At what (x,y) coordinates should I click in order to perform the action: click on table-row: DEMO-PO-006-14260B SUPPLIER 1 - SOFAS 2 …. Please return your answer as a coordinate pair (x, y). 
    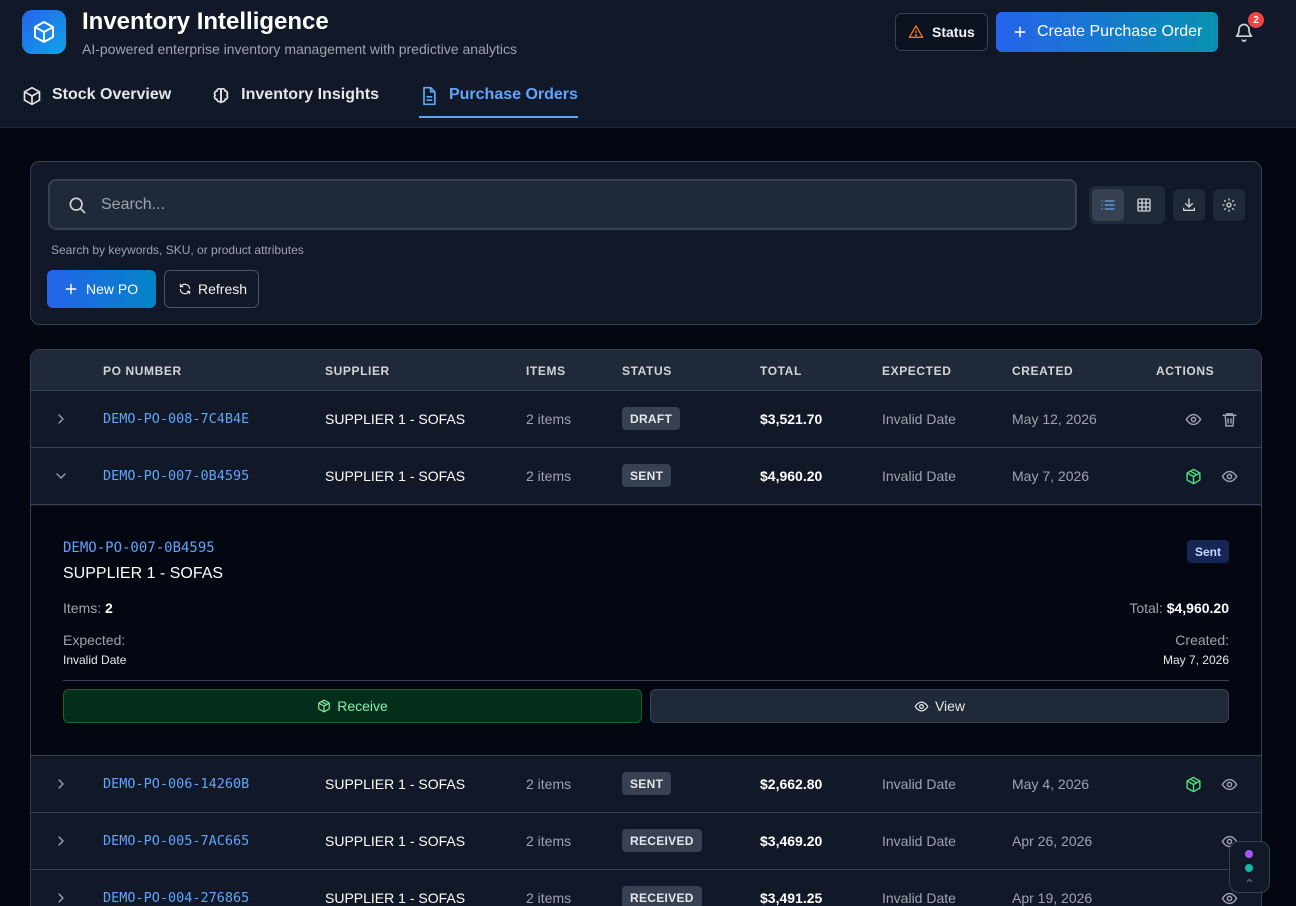
    Looking at the image, I should click on (646, 784).